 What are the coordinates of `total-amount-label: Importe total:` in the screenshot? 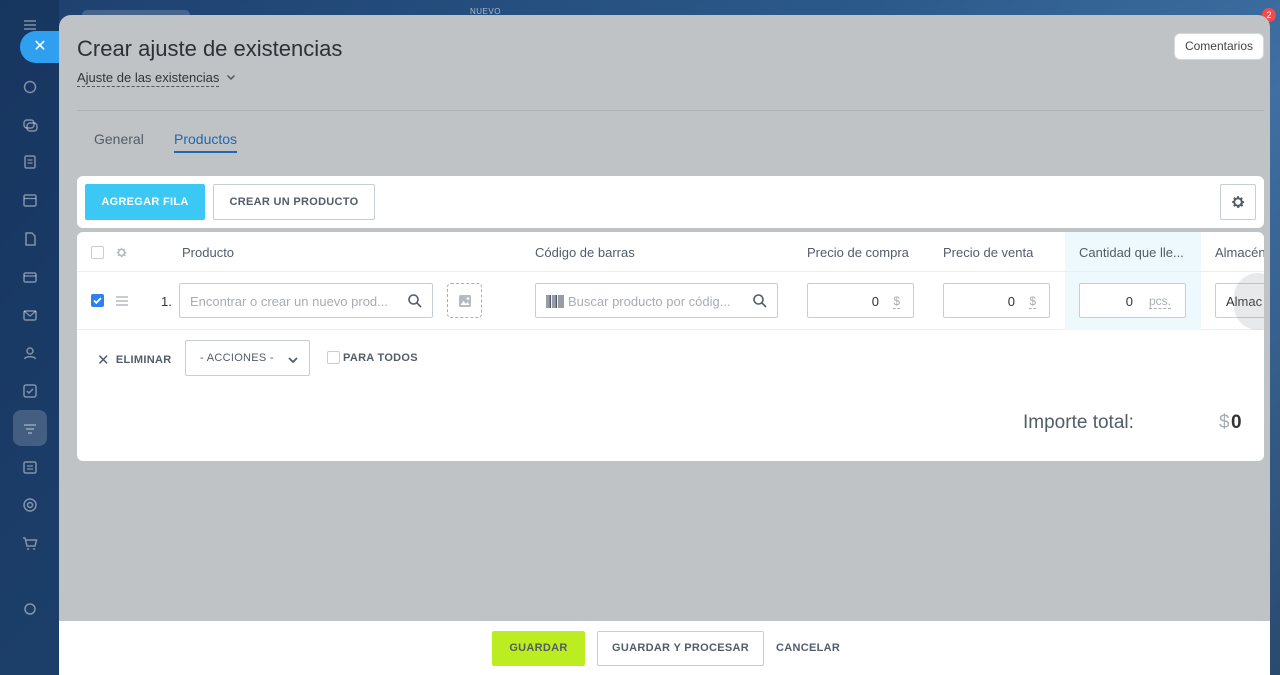 It's located at (1078, 422).